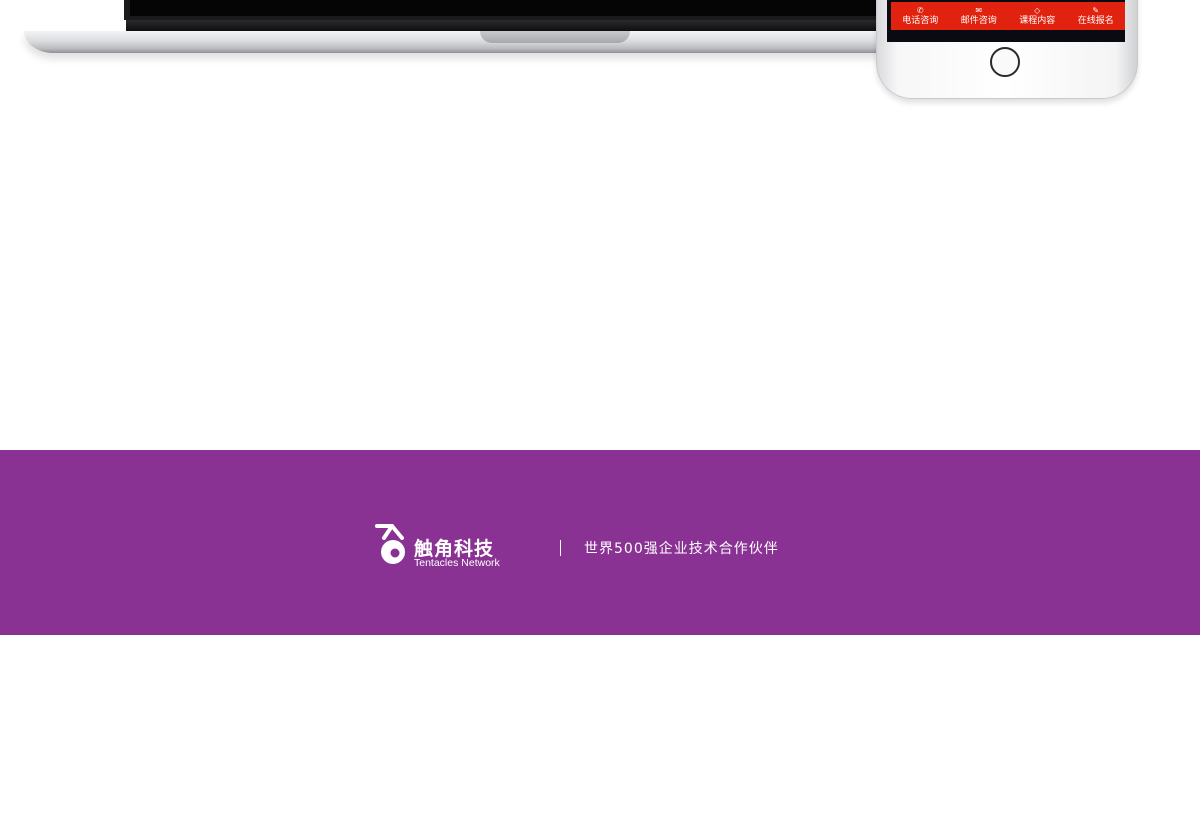 The image size is (1200, 834). I want to click on laptop-hinge, so click(506, 25).